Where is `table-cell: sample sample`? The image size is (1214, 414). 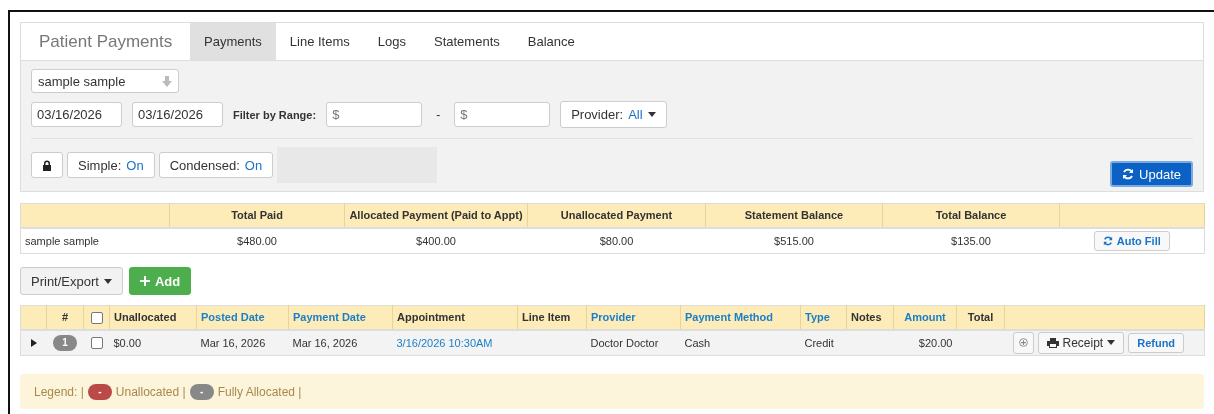
table-cell: sample sample is located at coordinates (62, 240).